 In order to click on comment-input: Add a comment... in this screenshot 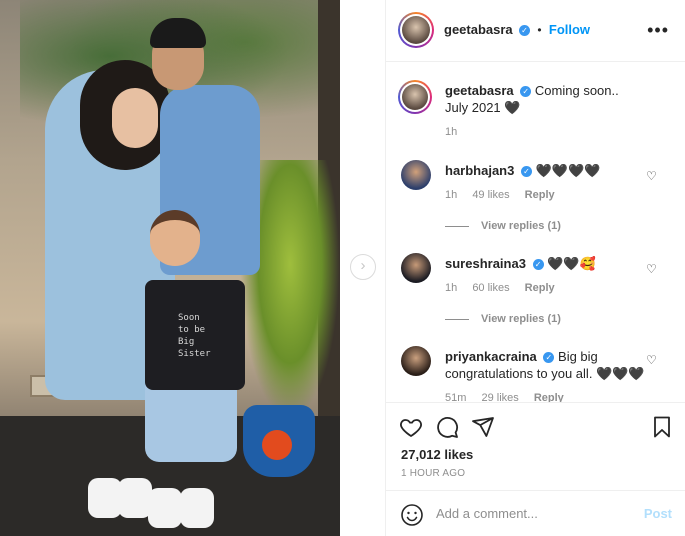, I will do `click(487, 513)`.